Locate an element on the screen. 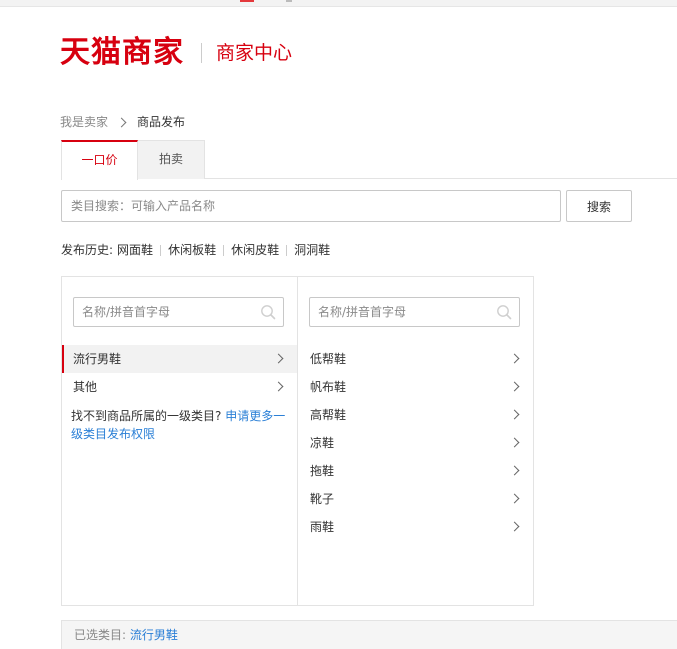 Image resolution: width=677 pixels, height=649 pixels. top-bar-red-mark is located at coordinates (247, 1).